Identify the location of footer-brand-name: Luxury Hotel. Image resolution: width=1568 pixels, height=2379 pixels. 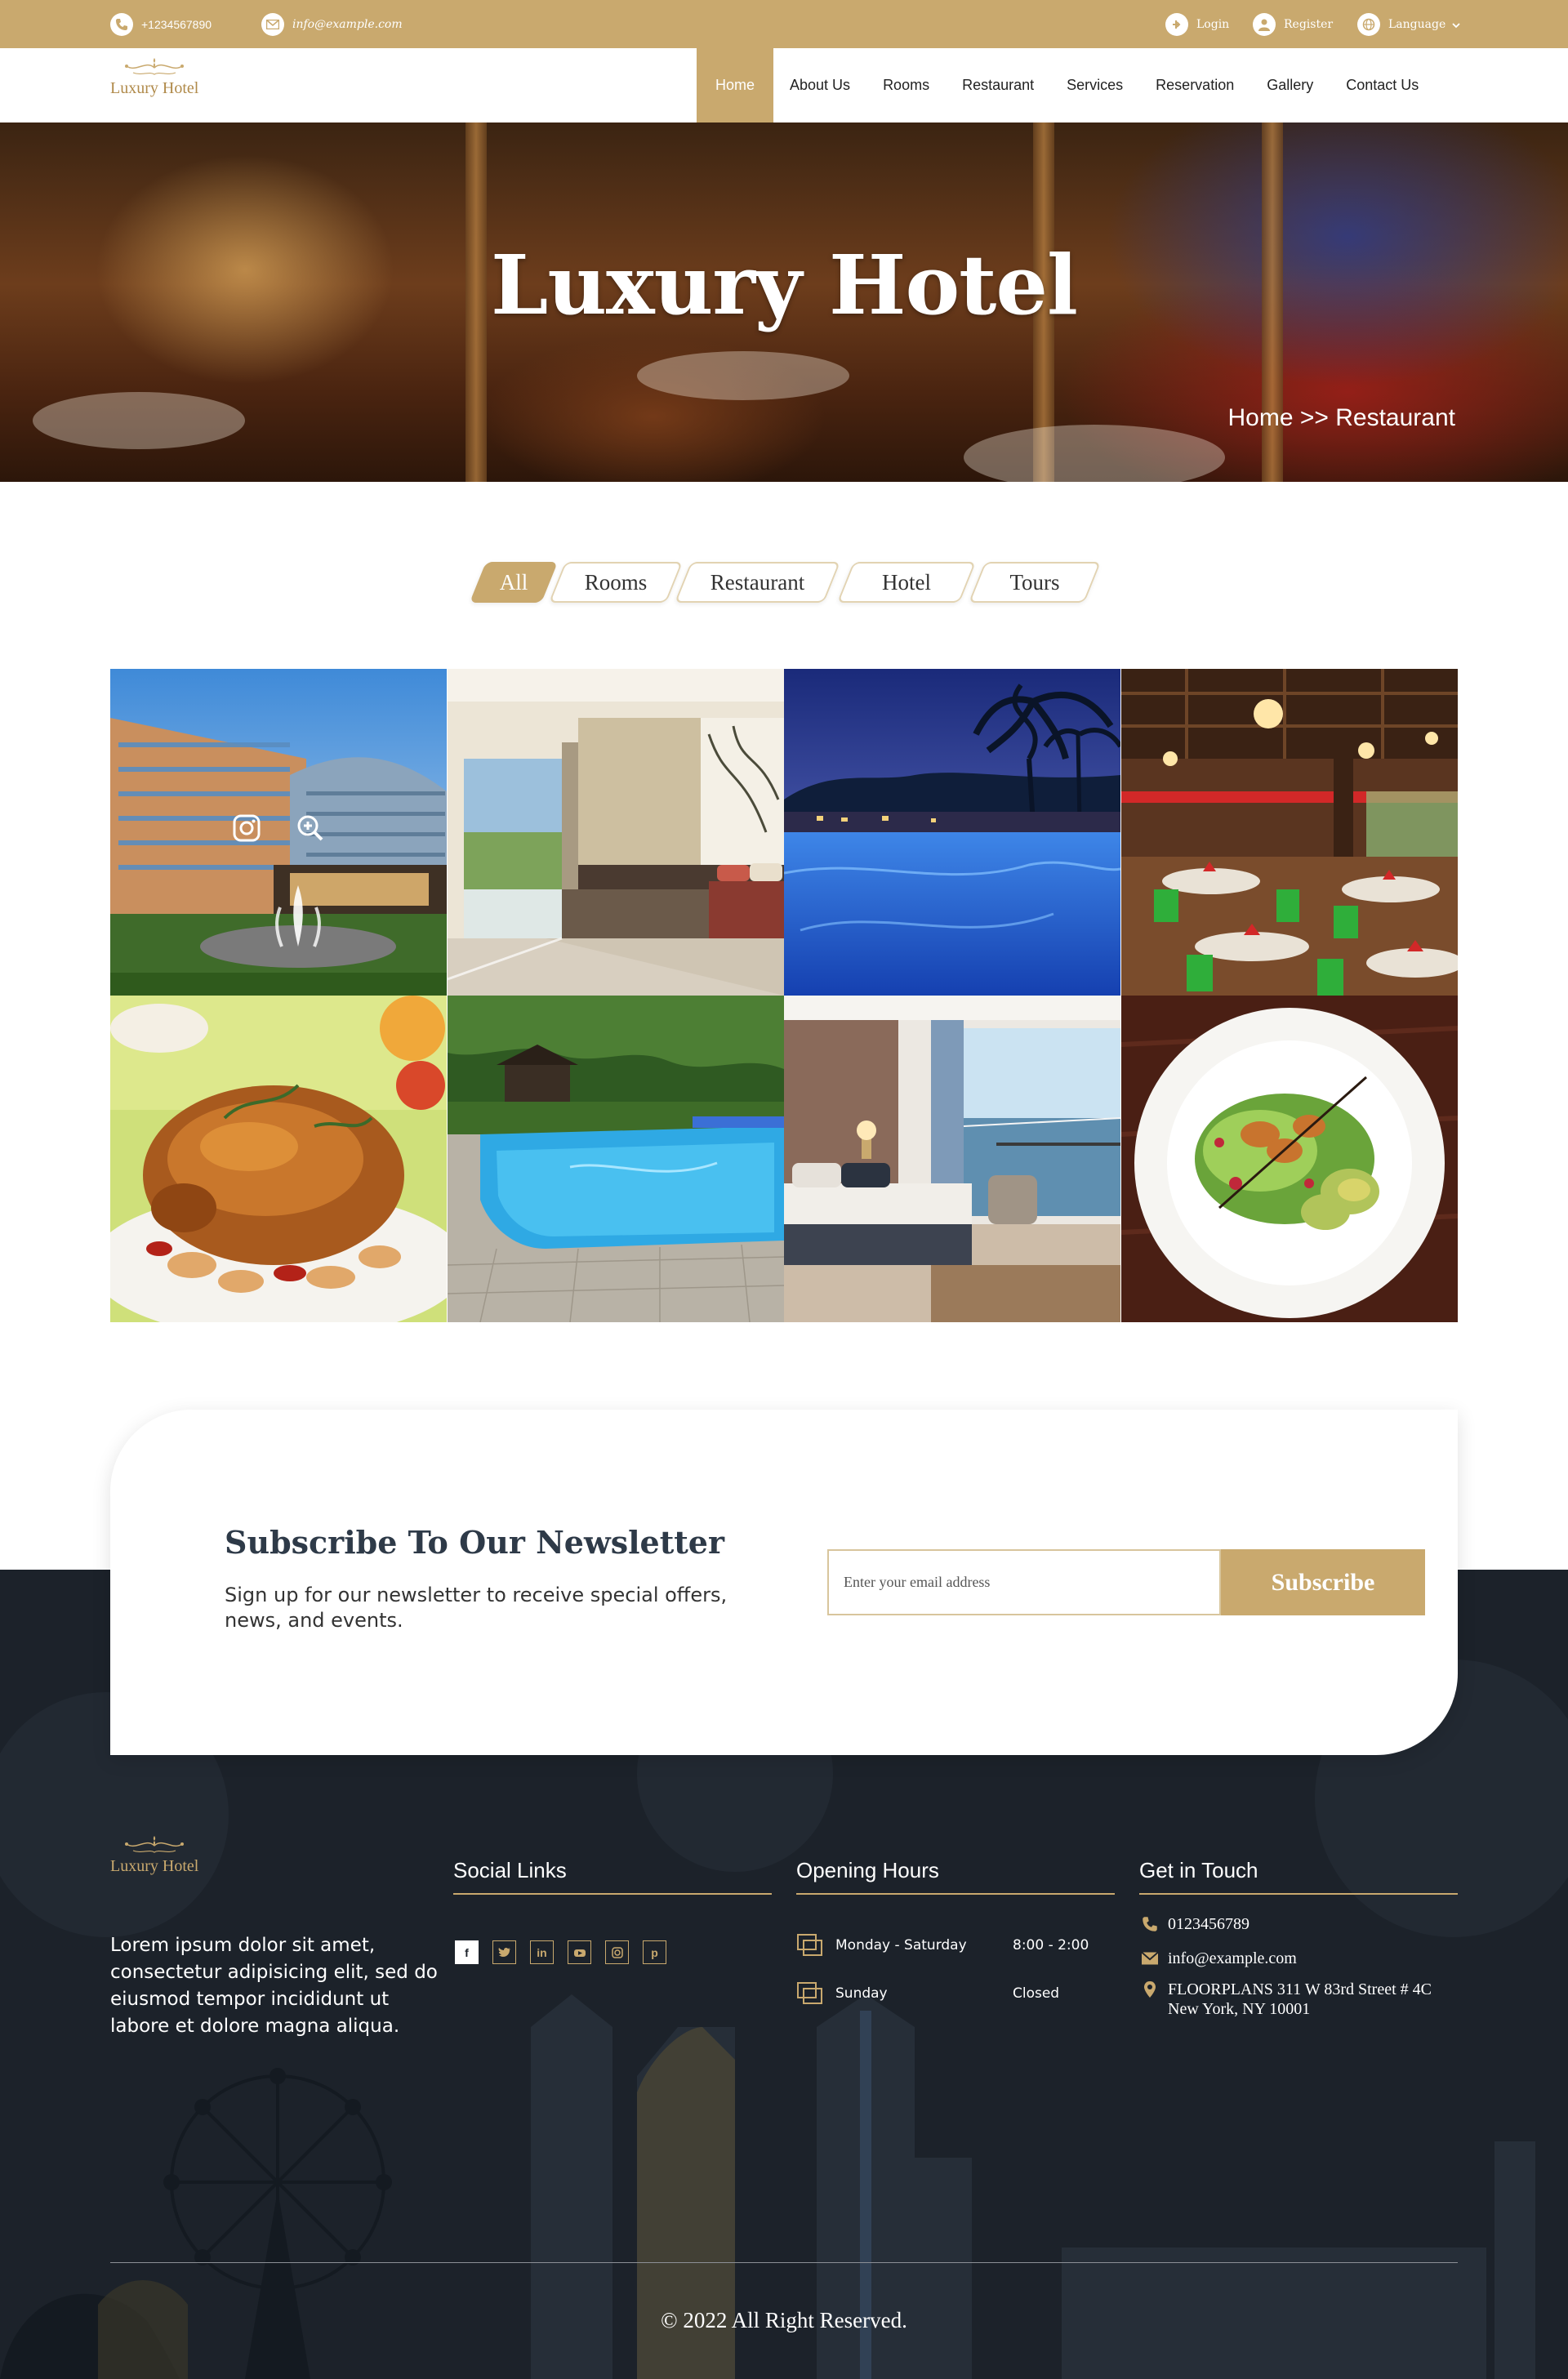
(154, 1866).